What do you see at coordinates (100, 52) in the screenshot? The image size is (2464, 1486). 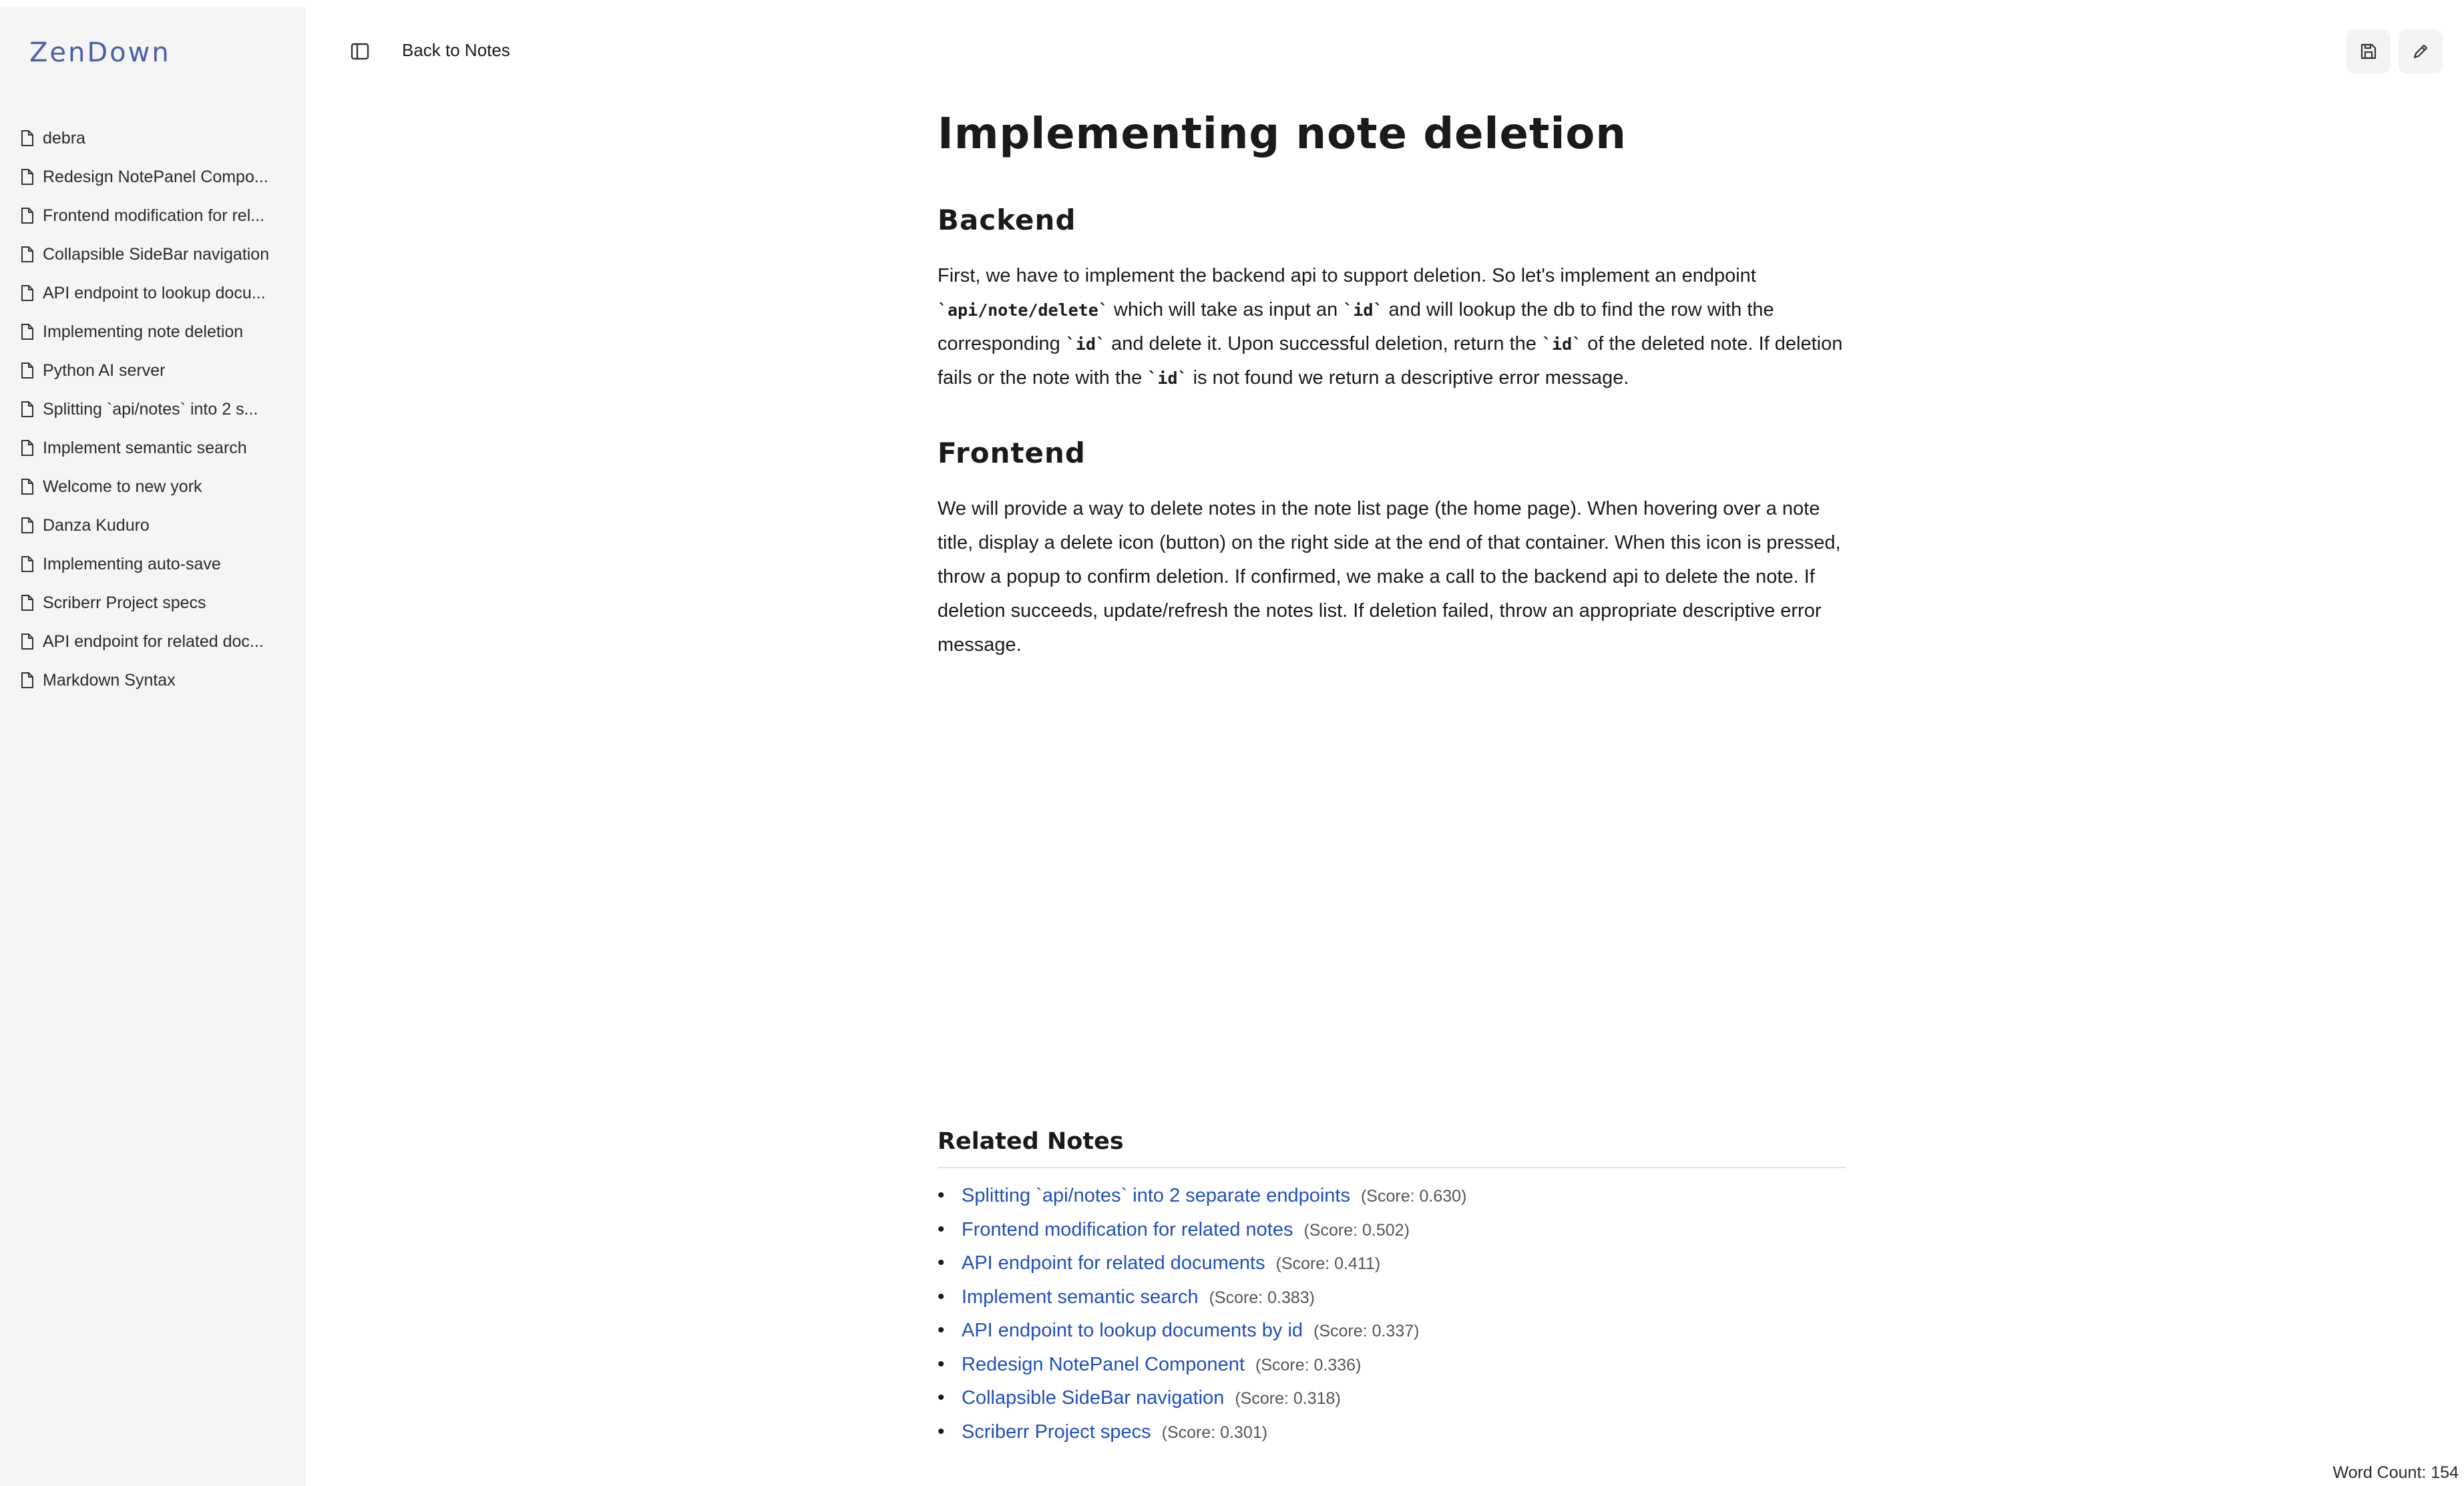 I see `app-logo: ZenDown` at bounding box center [100, 52].